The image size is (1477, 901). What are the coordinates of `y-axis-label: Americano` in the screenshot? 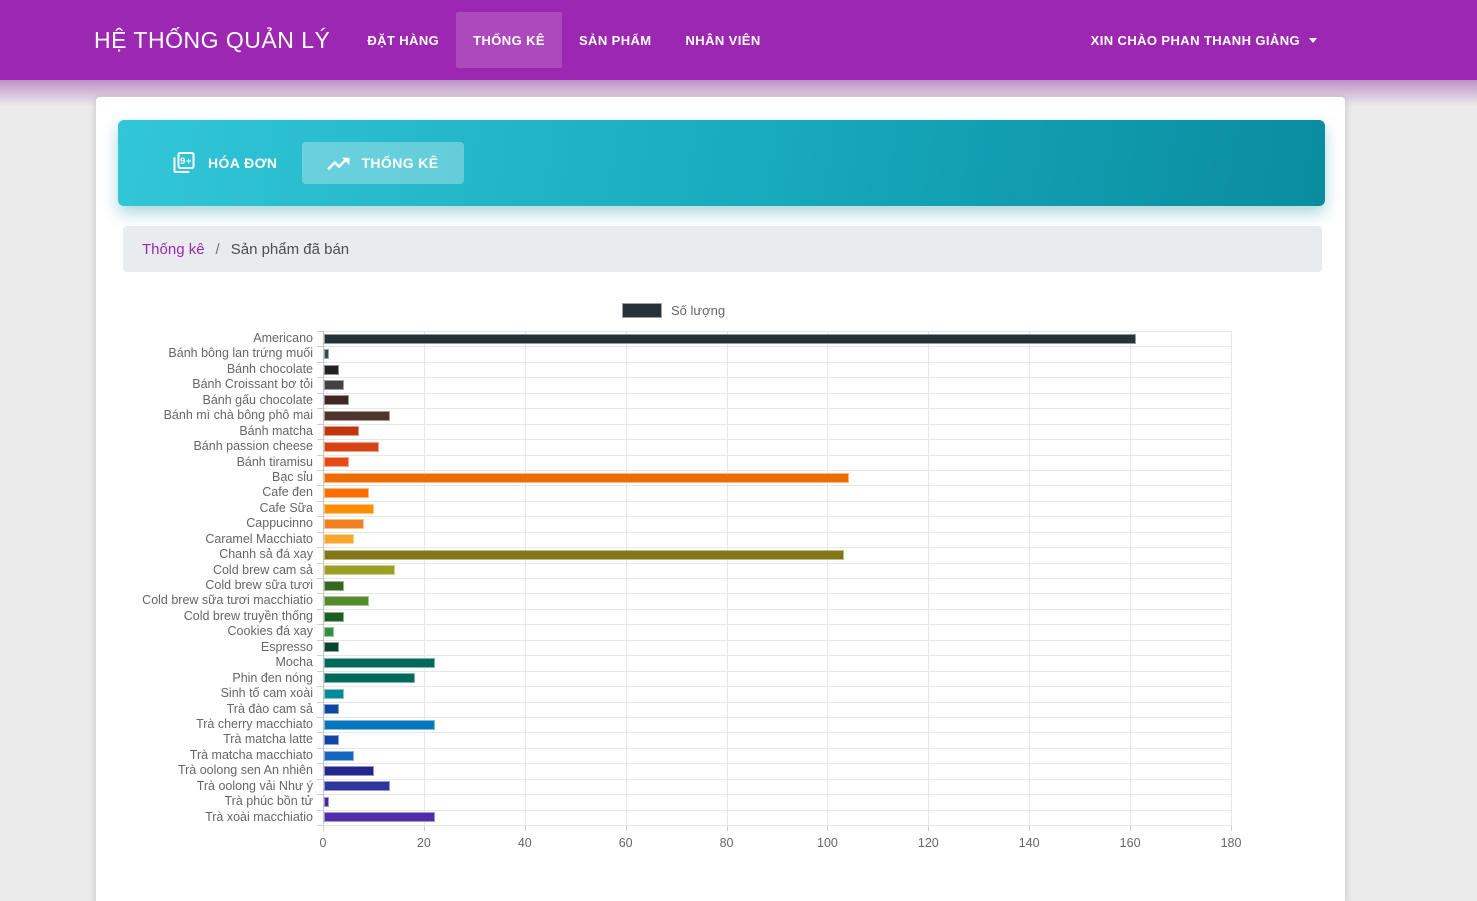 It's located at (283, 338).